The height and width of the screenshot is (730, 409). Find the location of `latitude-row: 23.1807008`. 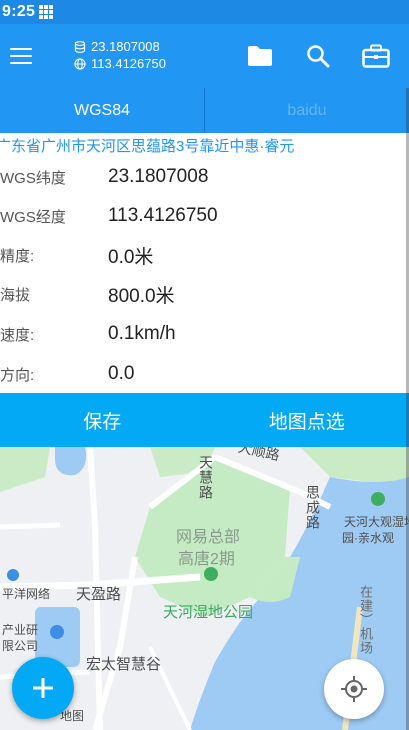

latitude-row: 23.1807008 is located at coordinates (120, 46).